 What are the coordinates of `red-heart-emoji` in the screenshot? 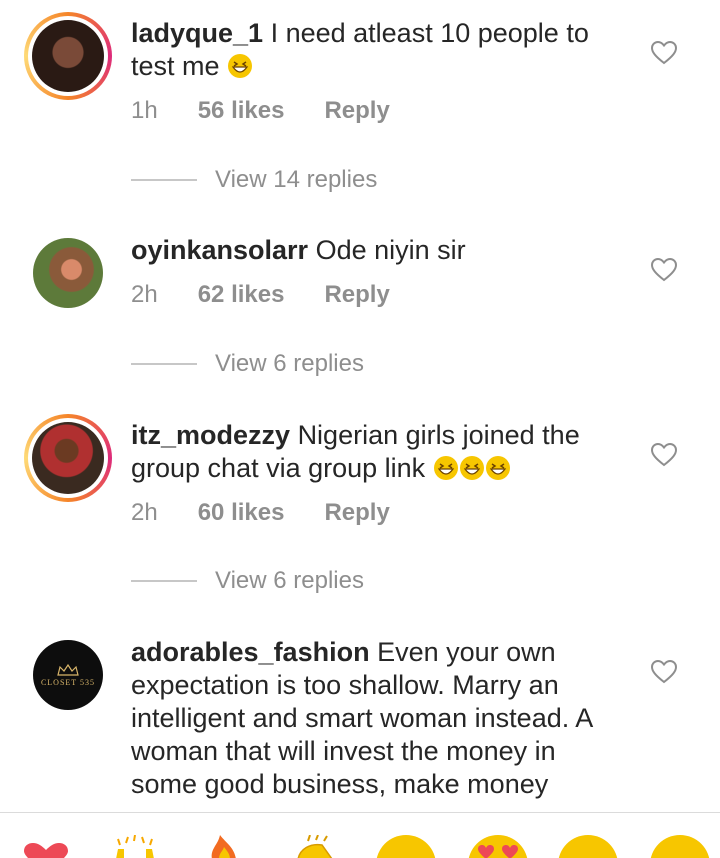 It's located at (46, 850).